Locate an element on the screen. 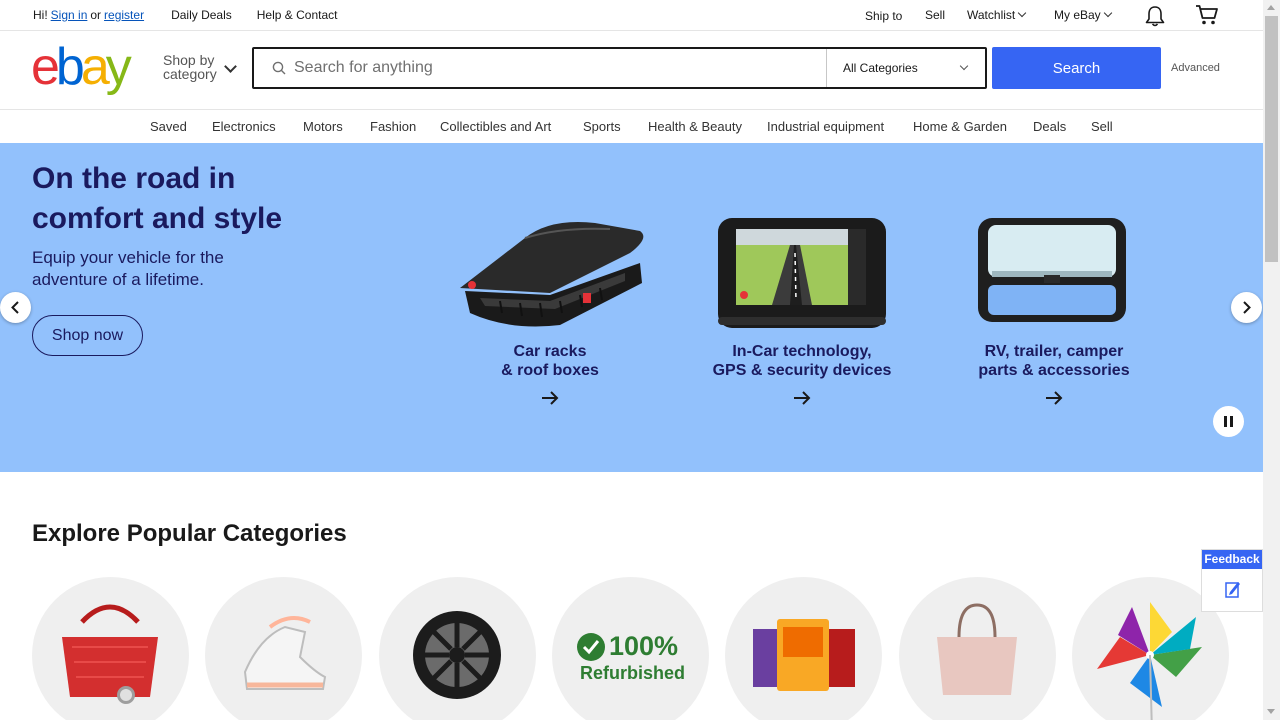 The width and height of the screenshot is (1280, 720). ship-to-link: Ship to is located at coordinates (883, 16).